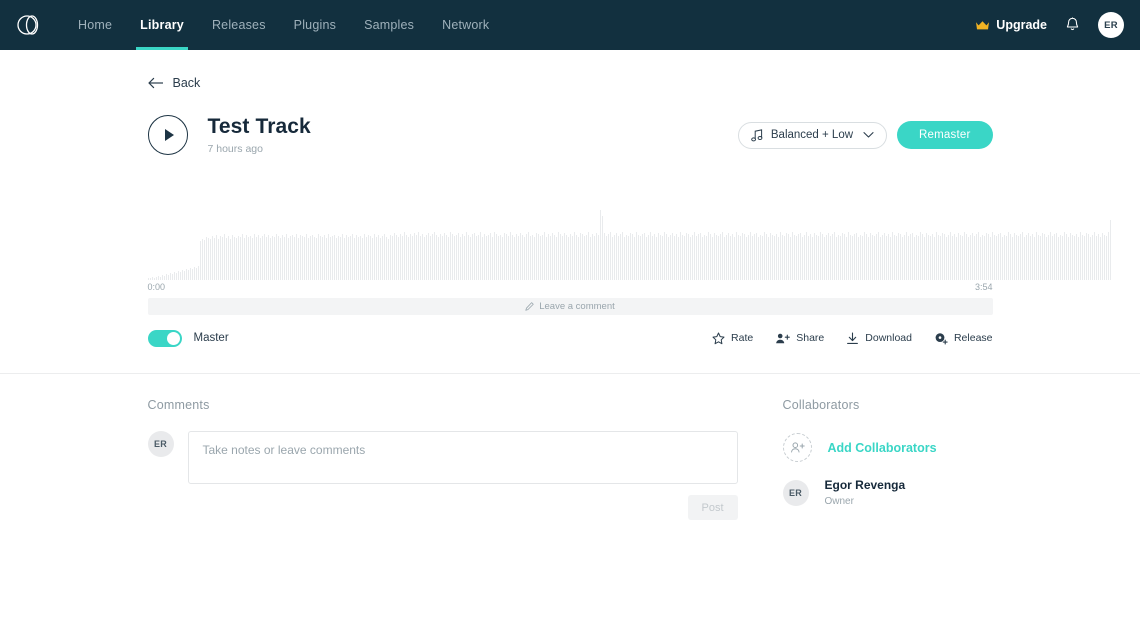  I want to click on nav-item-home: Home, so click(95, 25).